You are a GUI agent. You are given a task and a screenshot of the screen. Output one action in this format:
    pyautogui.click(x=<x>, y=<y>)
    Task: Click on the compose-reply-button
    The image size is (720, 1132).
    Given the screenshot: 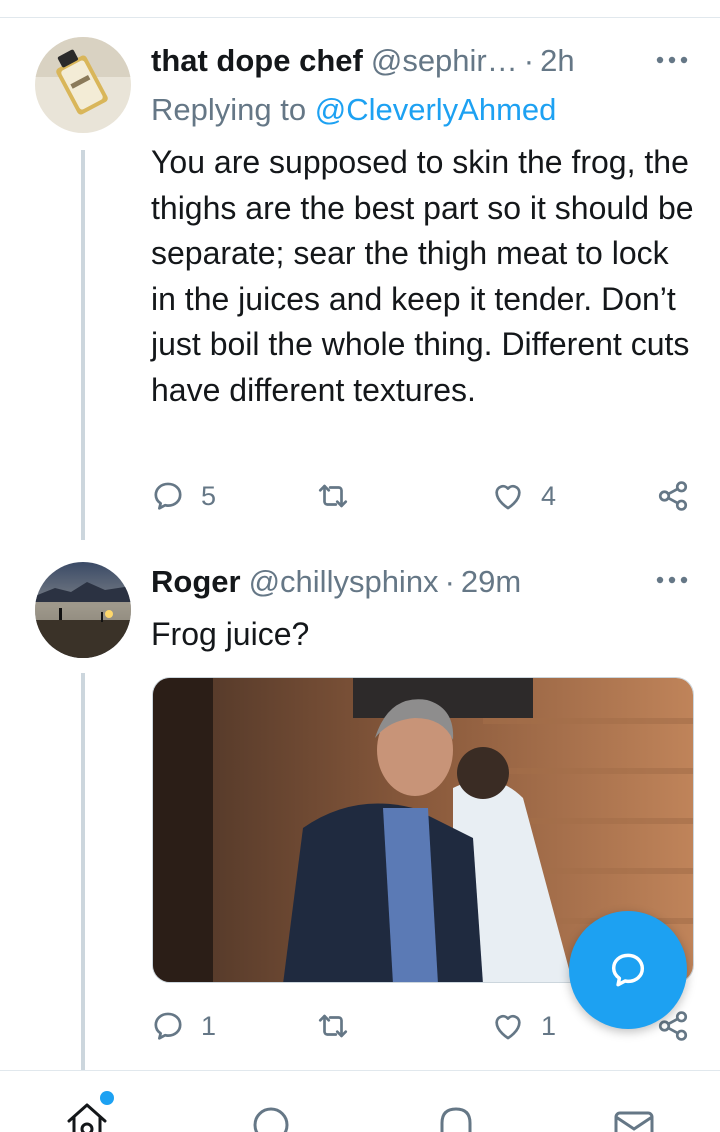 What is the action you would take?
    pyautogui.click(x=628, y=970)
    